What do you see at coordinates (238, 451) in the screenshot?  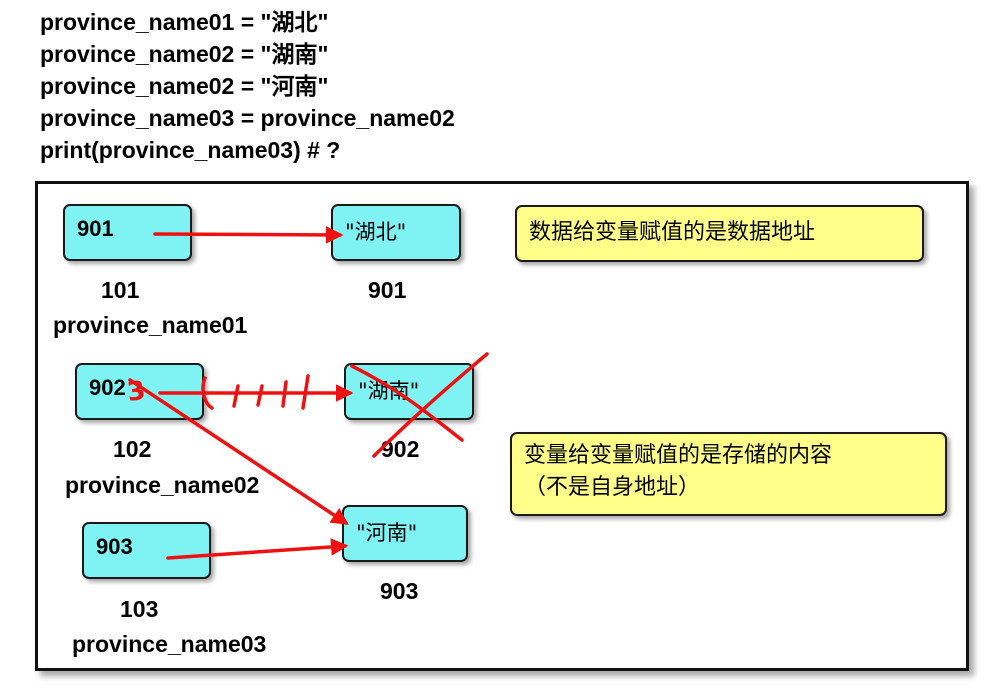 I see `arrow-var2-to-value3` at bounding box center [238, 451].